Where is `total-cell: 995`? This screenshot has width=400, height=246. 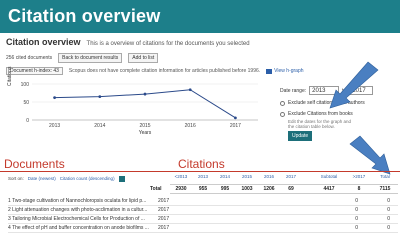
total-cell: 995 is located at coordinates (225, 189).